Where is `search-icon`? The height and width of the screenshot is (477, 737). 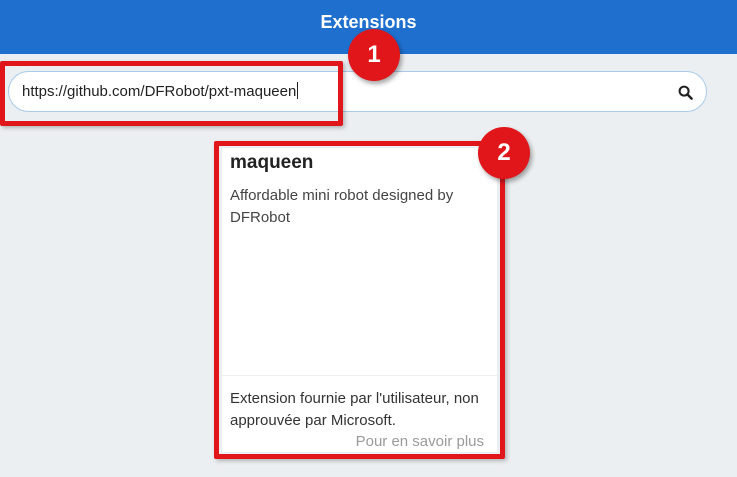
search-icon is located at coordinates (685, 92).